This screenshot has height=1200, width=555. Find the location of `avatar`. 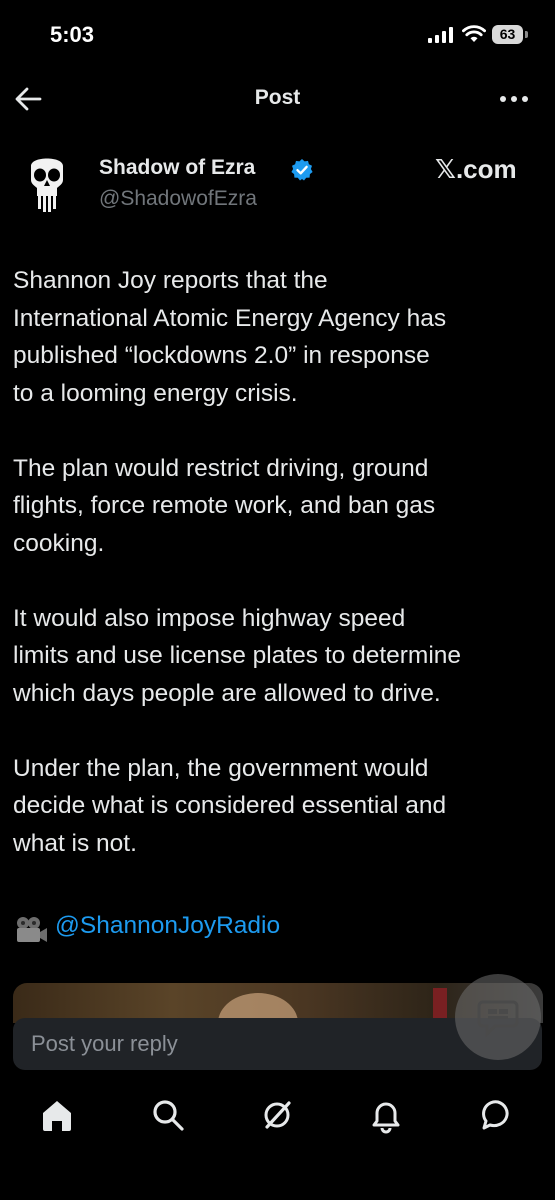

avatar is located at coordinates (47, 183).